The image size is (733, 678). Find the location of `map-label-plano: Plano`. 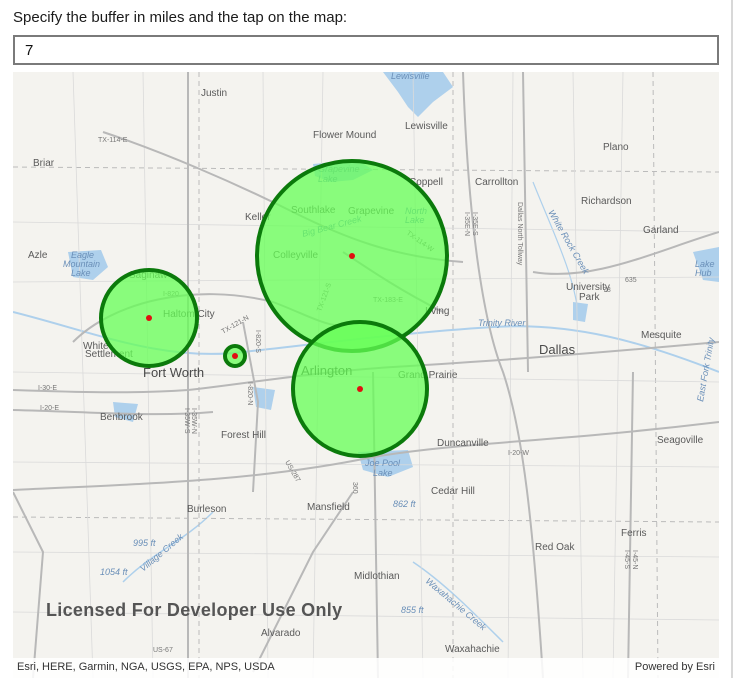

map-label-plano: Plano is located at coordinates (616, 147).